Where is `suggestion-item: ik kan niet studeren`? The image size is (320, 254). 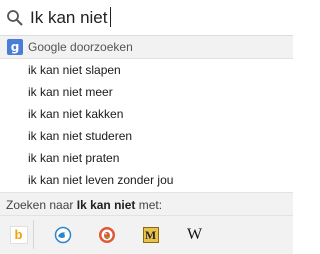
suggestion-item: ik kan niet studeren is located at coordinates (146, 136).